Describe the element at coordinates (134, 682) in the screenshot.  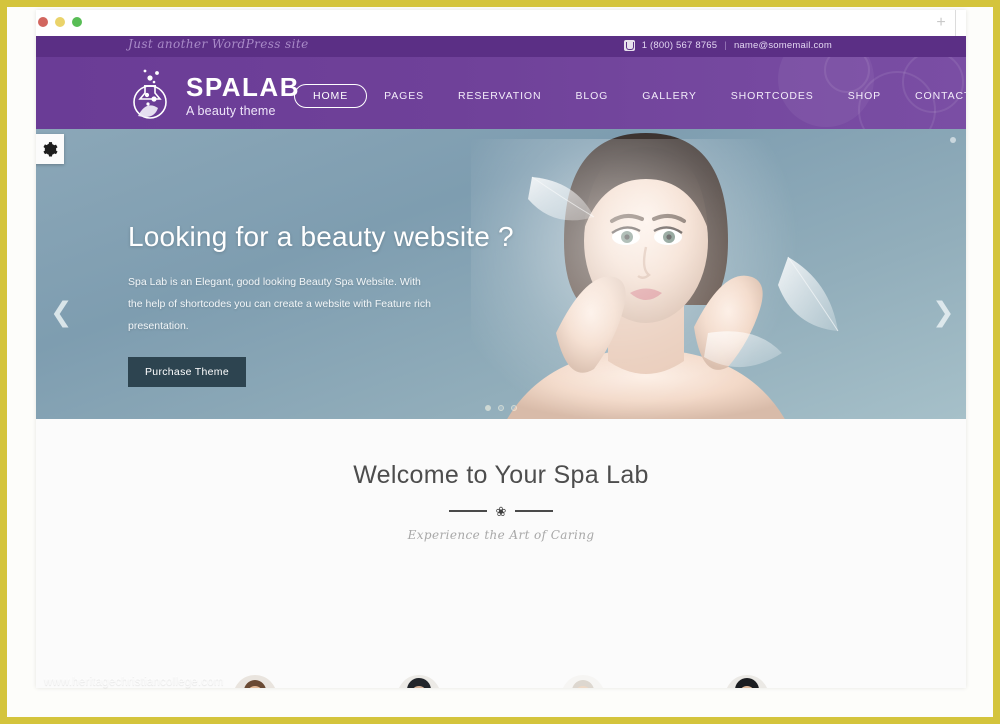
I see `watermark-text: www.heritagechristiancollege.com` at that location.